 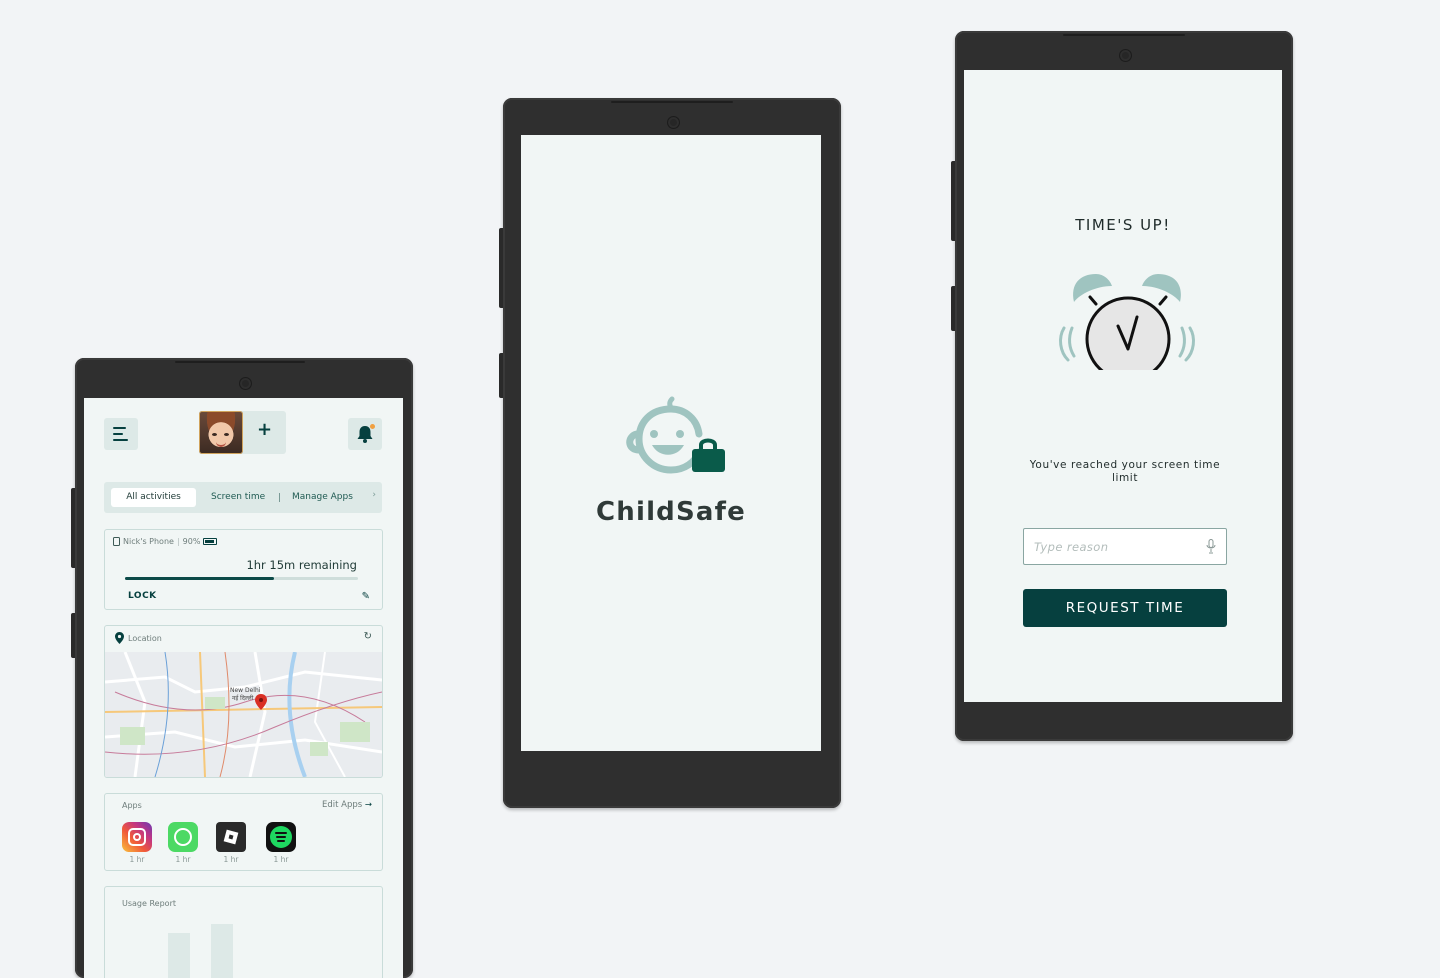 What do you see at coordinates (301, 565) in the screenshot?
I see `time-remaining: 1hr 15m remaining` at bounding box center [301, 565].